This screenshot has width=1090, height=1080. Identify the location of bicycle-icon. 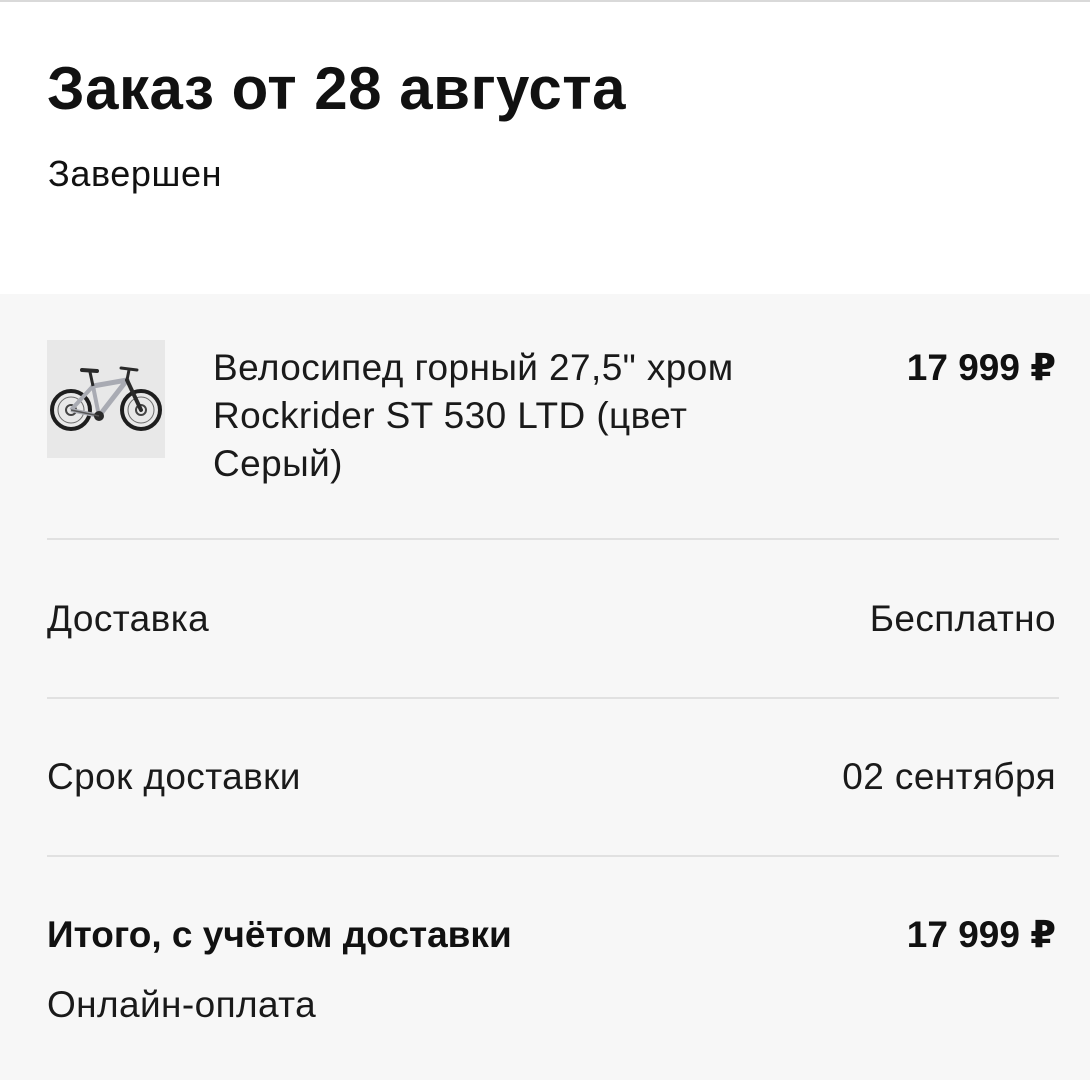
(106, 398).